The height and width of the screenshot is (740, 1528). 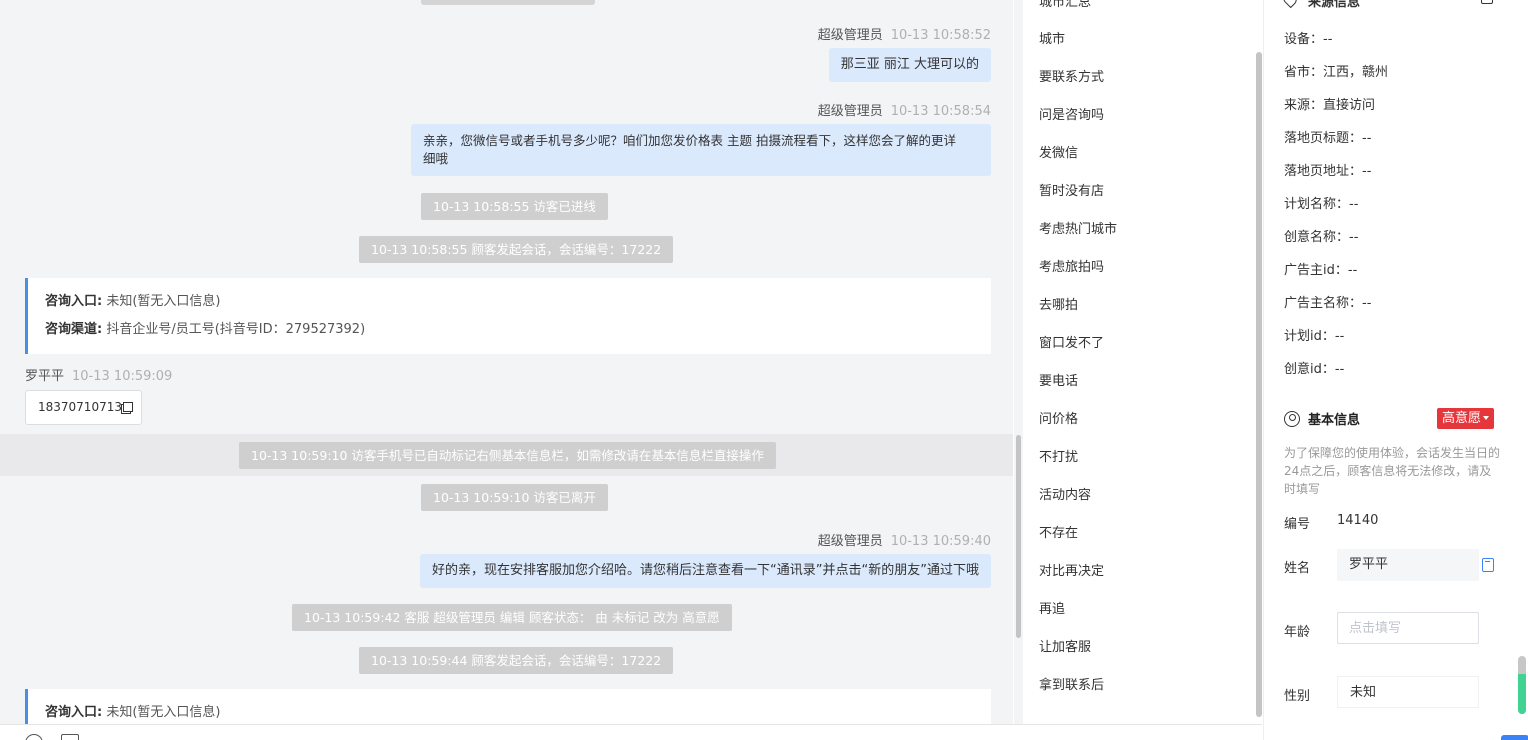 I want to click on name-label: 姓名, so click(x=1297, y=568).